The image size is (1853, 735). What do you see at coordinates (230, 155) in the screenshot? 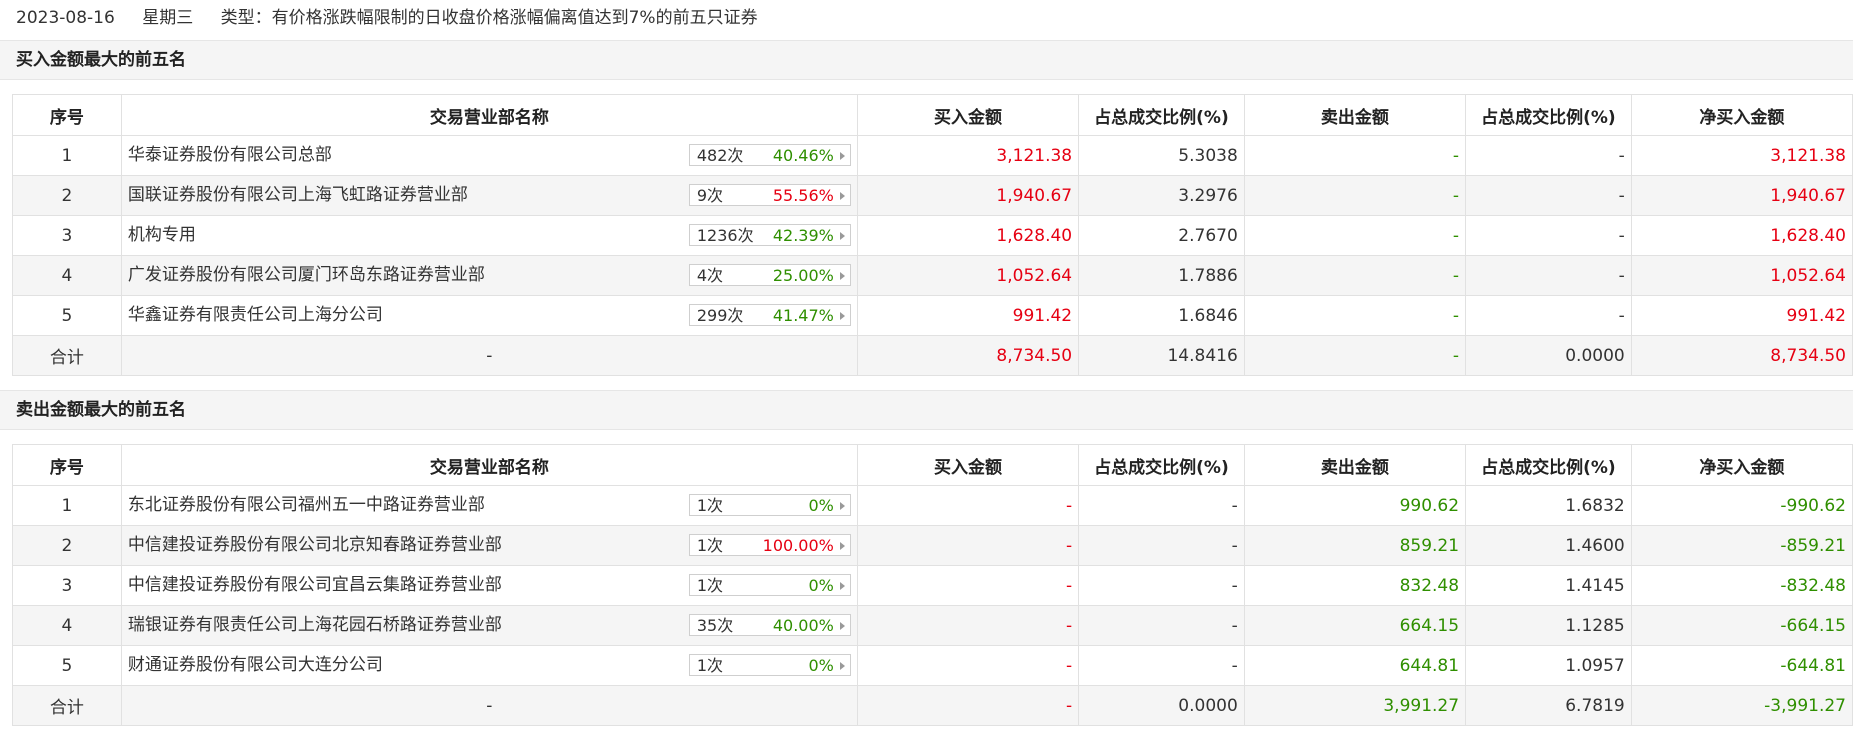
I see `broker-name: 华泰证券股份有限公司总部` at bounding box center [230, 155].